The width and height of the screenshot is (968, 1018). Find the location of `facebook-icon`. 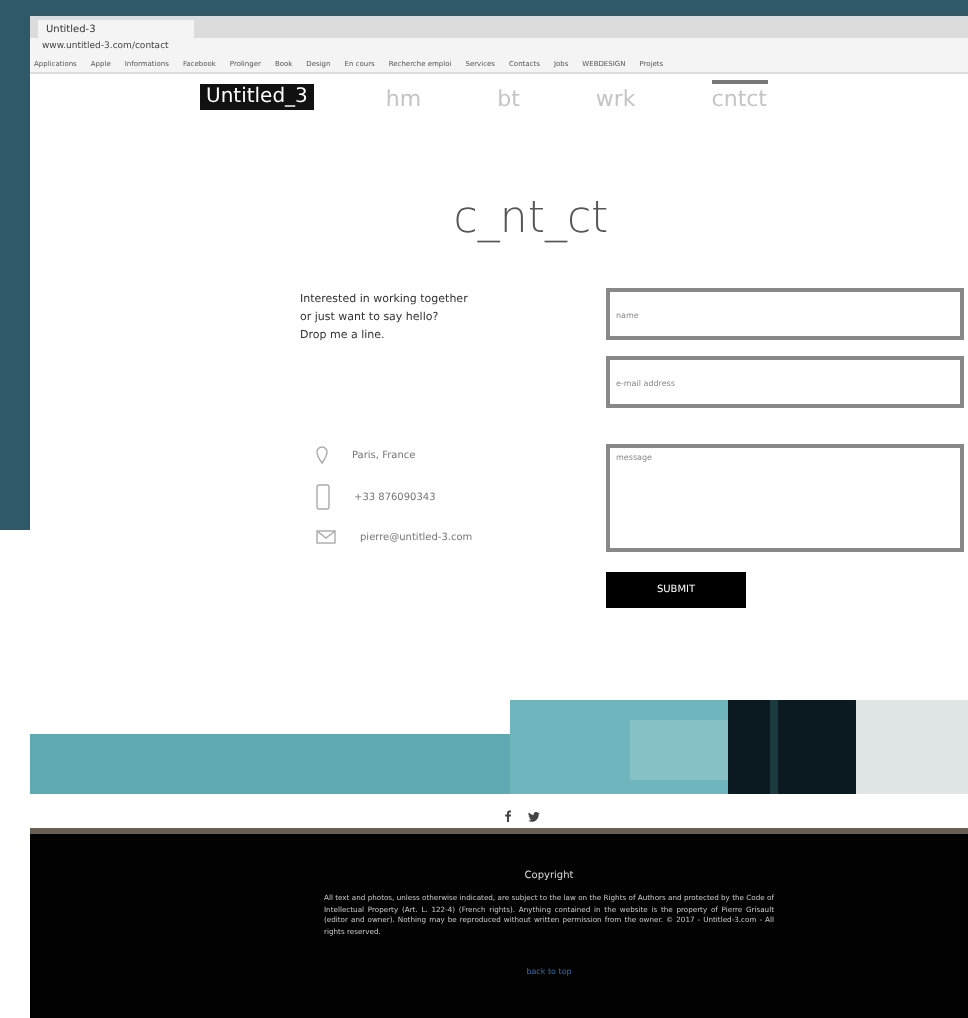

facebook-icon is located at coordinates (507, 816).